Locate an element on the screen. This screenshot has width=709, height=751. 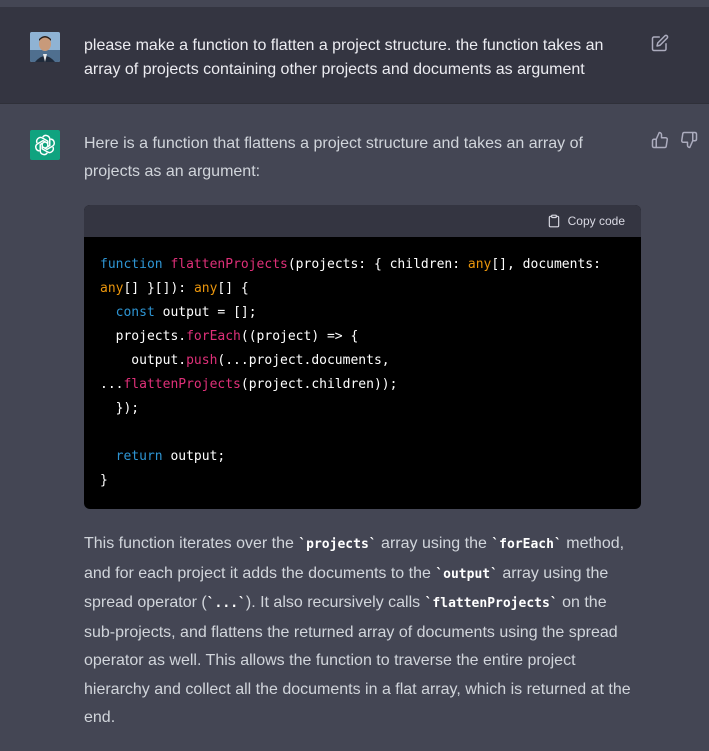
inline-code-projects: `projects` is located at coordinates (337, 544).